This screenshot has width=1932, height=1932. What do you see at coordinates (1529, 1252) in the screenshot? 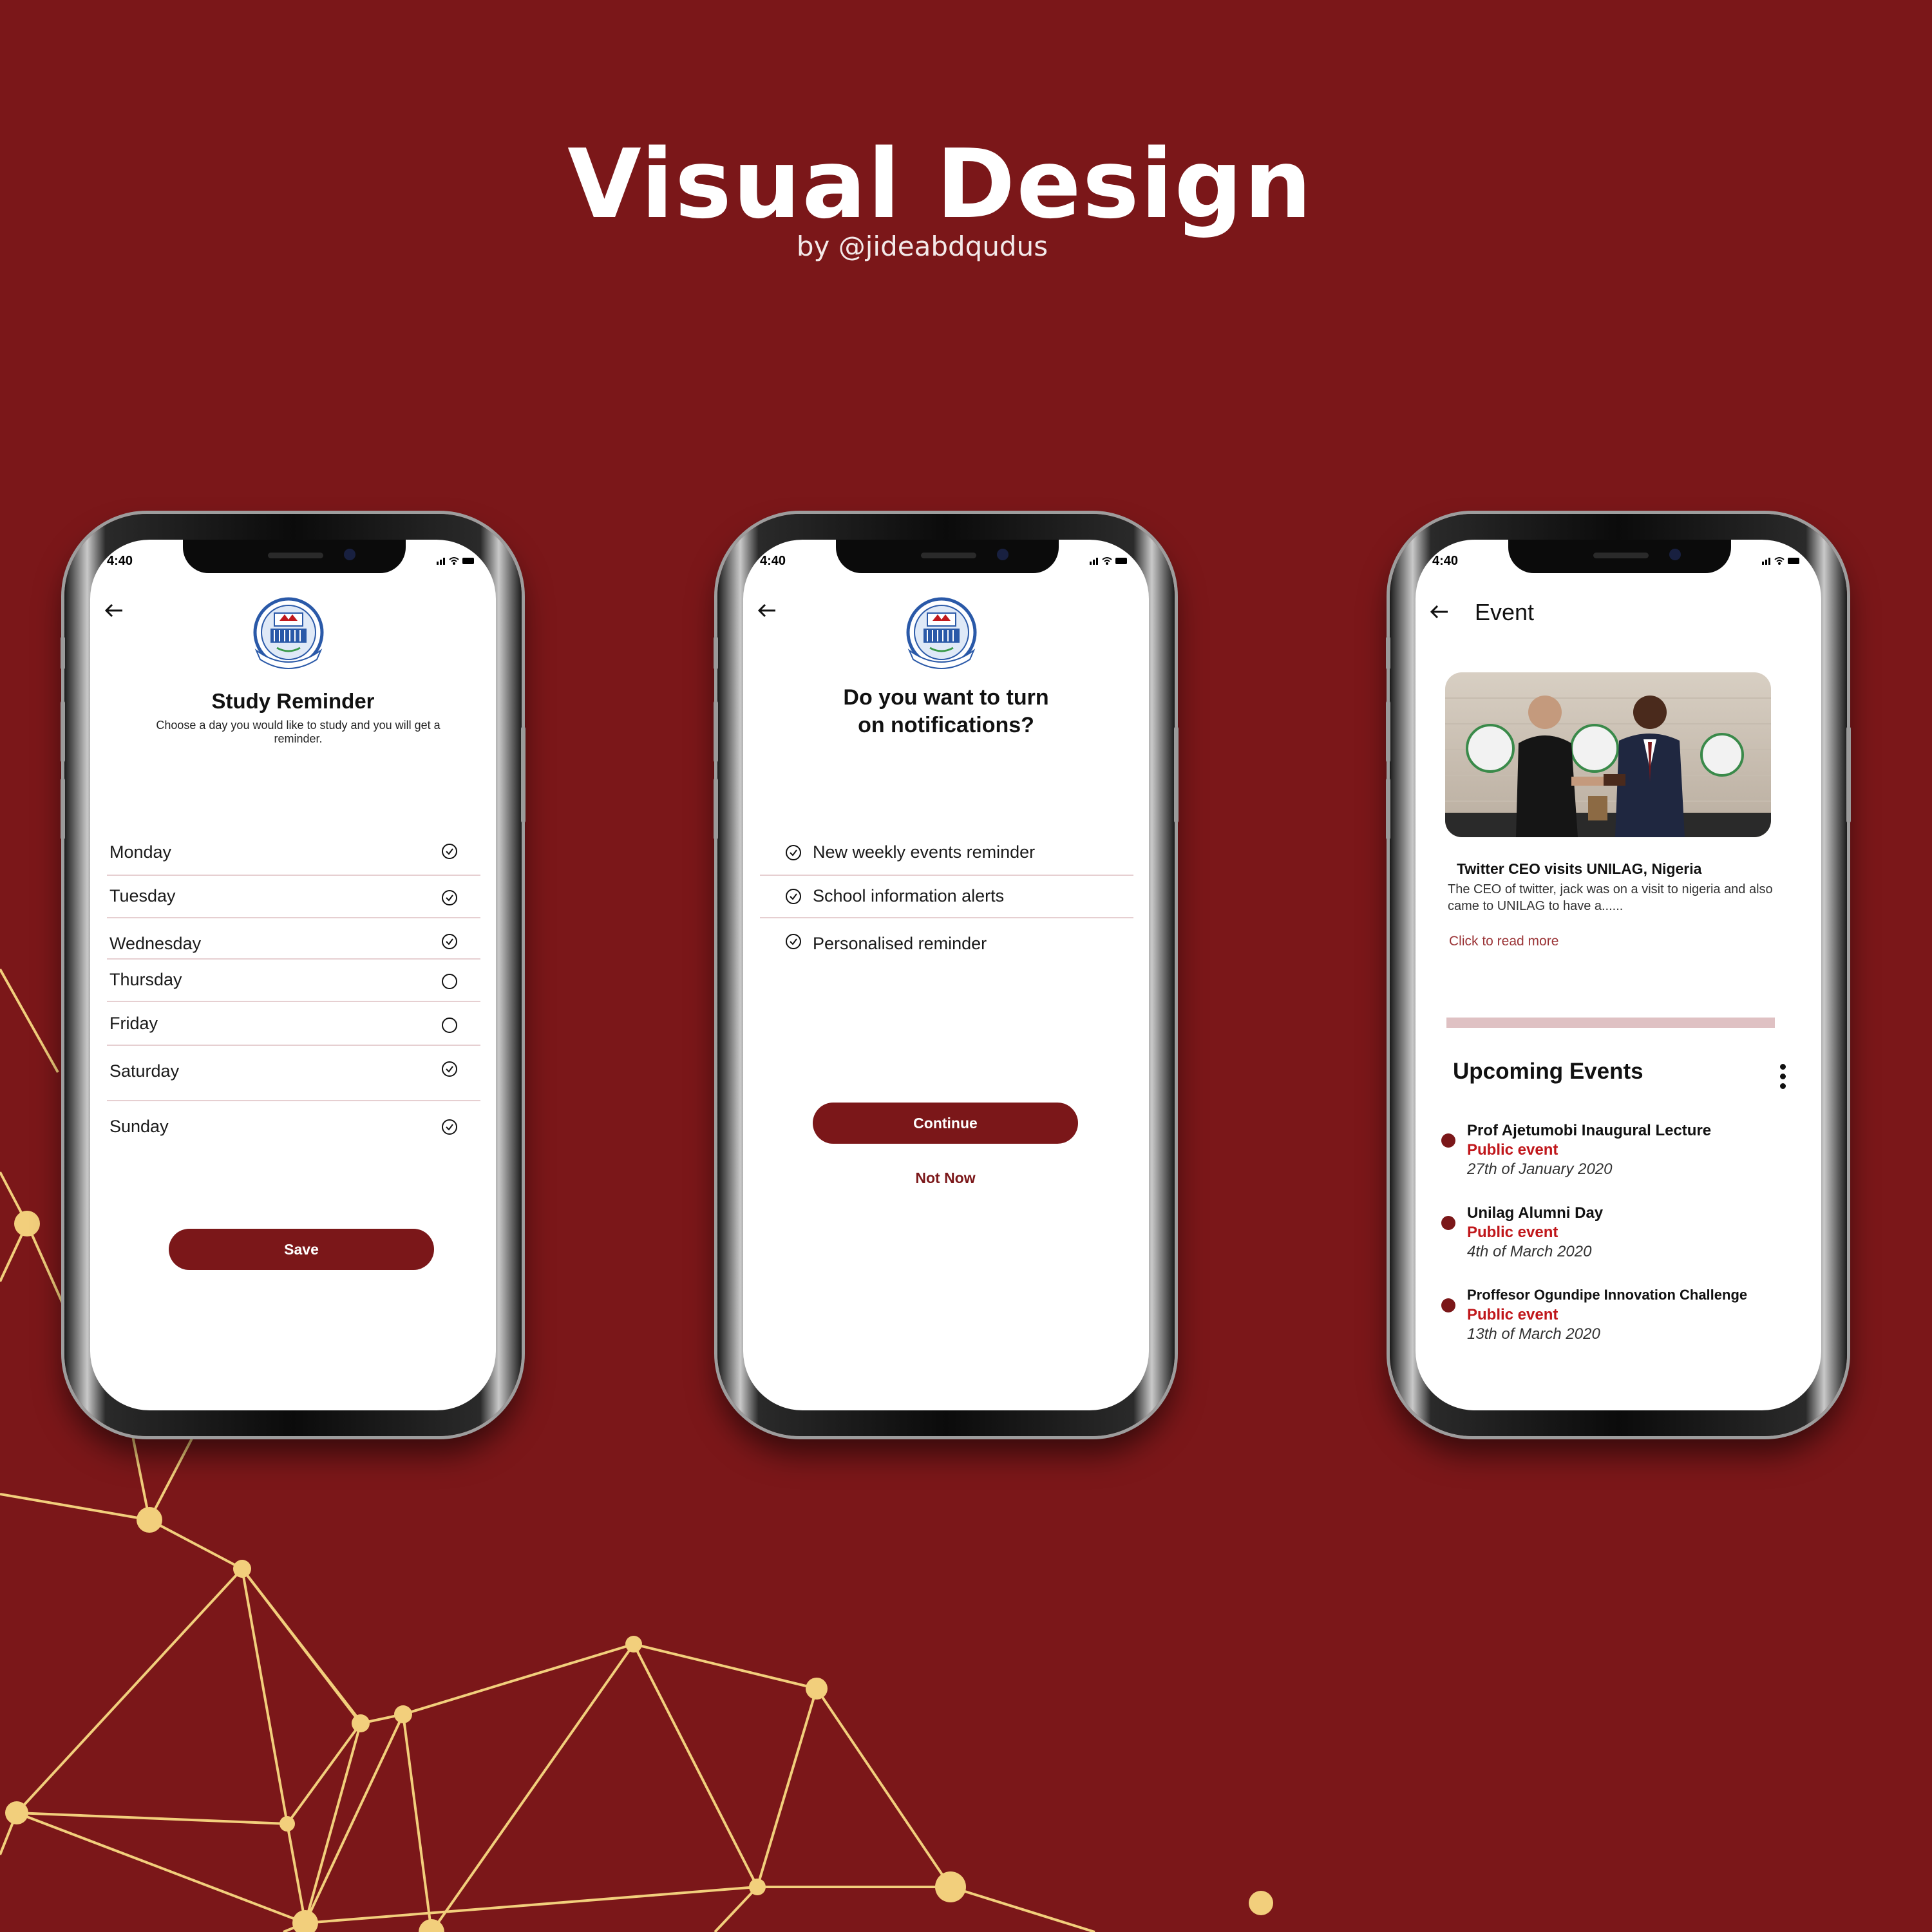
I see `upcoming-event-date: 4th of March 2020` at bounding box center [1529, 1252].